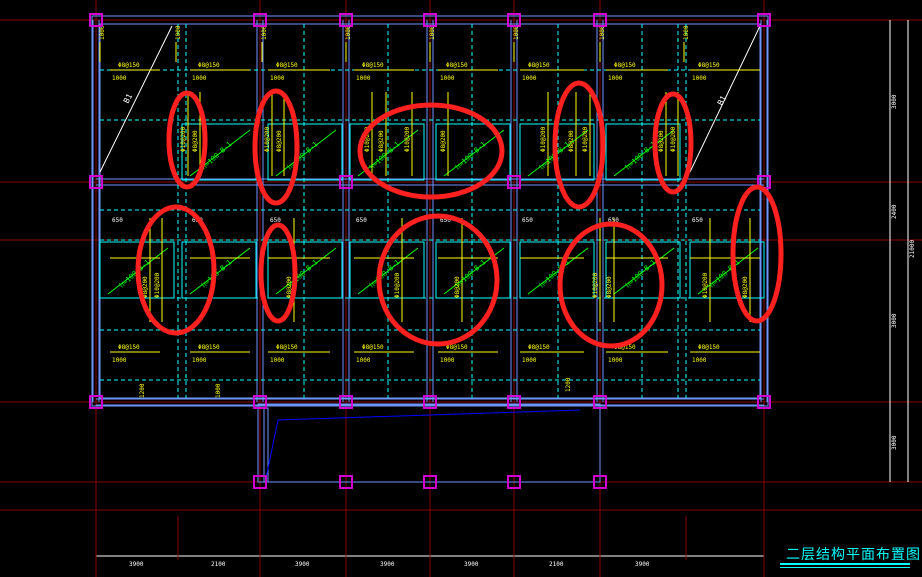 Image resolution: width=922 pixels, height=577 pixels. Describe the element at coordinates (128, 98) in the screenshot. I see `beam-label: B1` at that location.